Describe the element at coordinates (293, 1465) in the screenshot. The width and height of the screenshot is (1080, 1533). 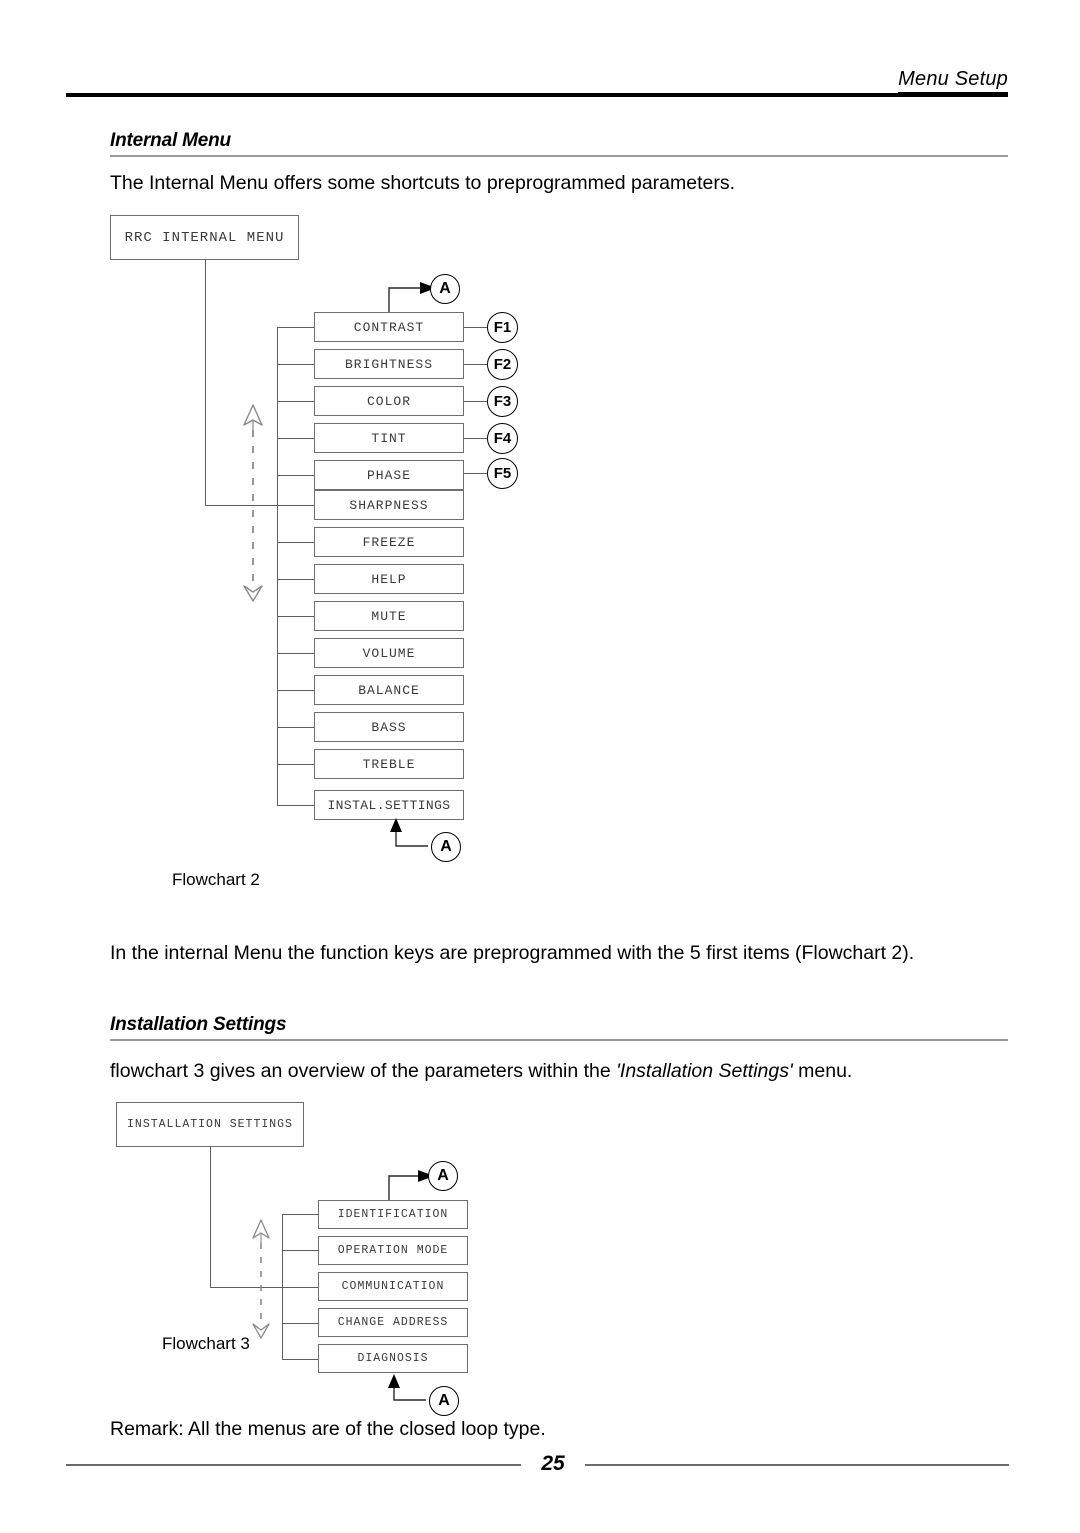
I see `footer-rule-left` at that location.